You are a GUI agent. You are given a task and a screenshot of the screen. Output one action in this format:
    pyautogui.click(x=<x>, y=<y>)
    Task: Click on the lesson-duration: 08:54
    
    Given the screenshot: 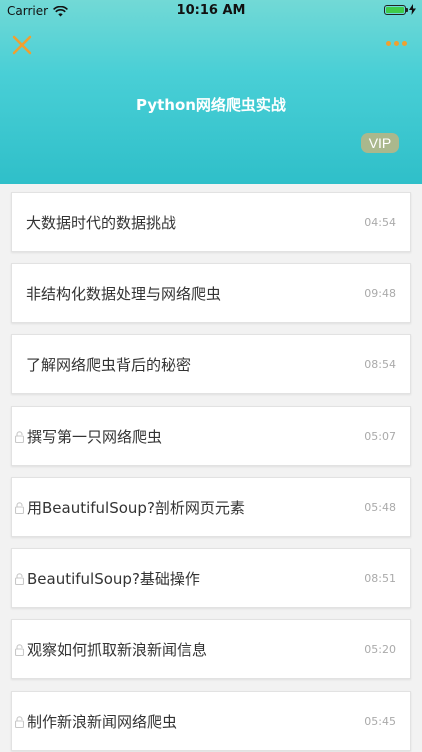 What is the action you would take?
    pyautogui.click(x=380, y=364)
    